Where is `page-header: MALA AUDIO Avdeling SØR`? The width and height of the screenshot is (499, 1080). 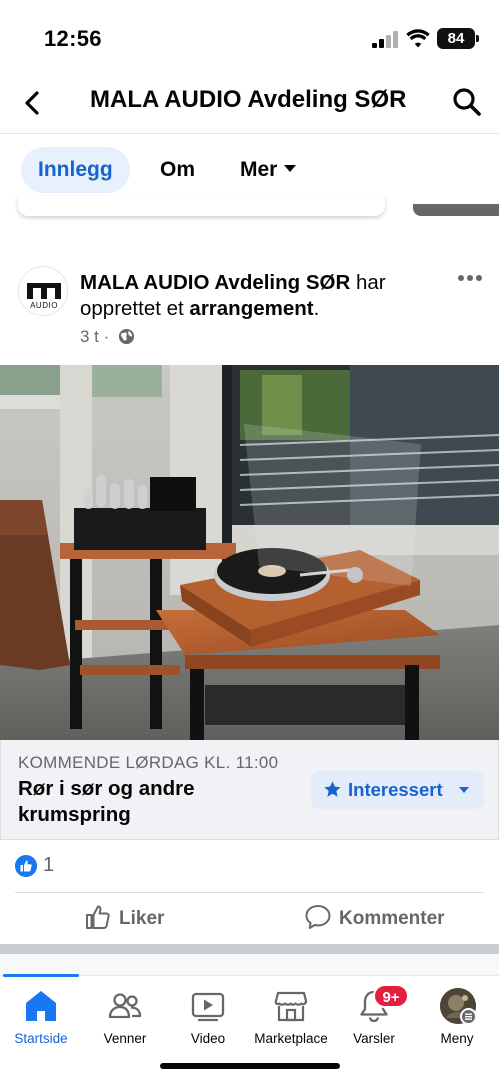
page-header: MALA AUDIO Avdeling SØR is located at coordinates (249, 103).